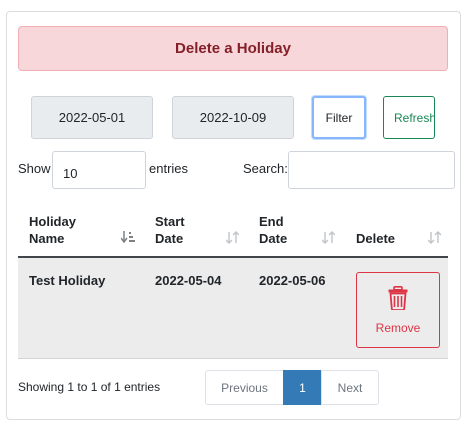 The height and width of the screenshot is (431, 468). I want to click on show-label: Show, so click(34, 168).